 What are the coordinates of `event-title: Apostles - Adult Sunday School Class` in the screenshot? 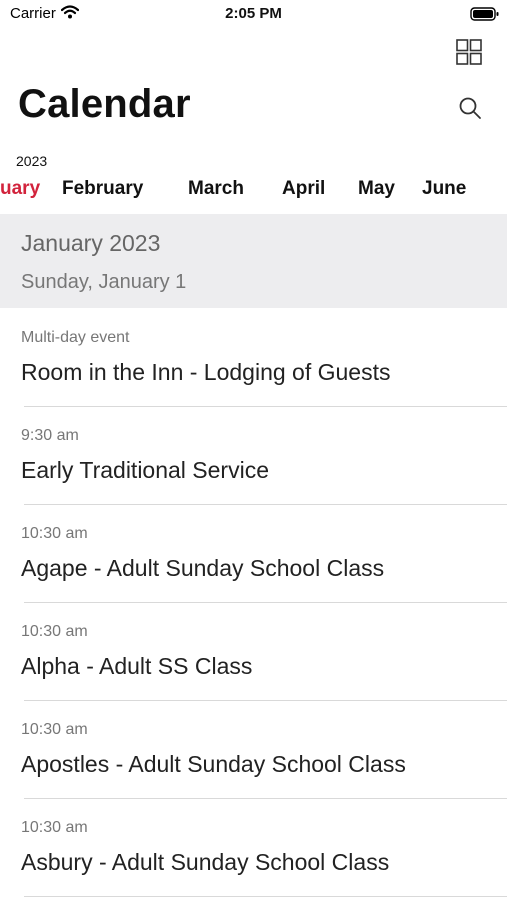 It's located at (213, 764).